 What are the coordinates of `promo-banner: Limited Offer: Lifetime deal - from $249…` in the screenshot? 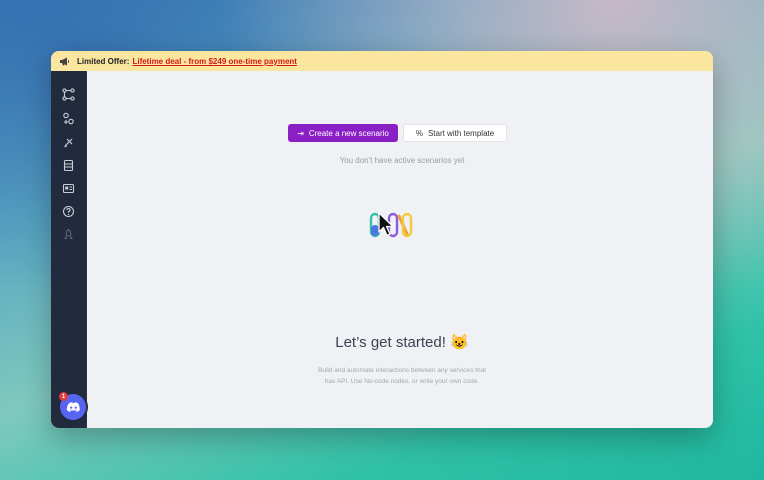 It's located at (382, 61).